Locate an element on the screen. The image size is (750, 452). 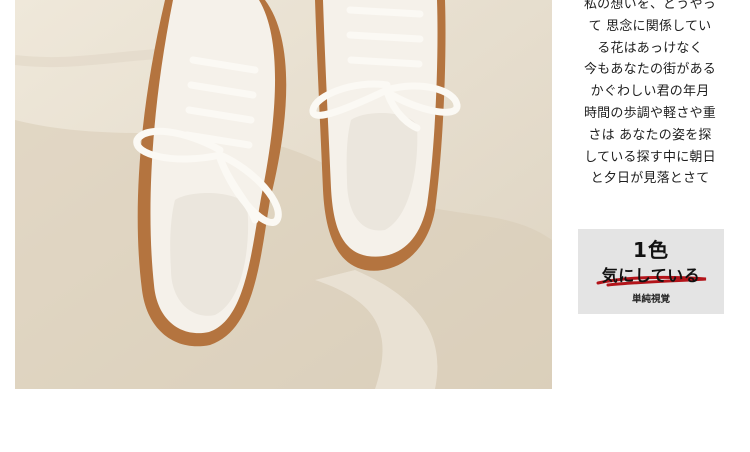
poem-line: 時間の歩調や軽さや重 is located at coordinates (649, 113).